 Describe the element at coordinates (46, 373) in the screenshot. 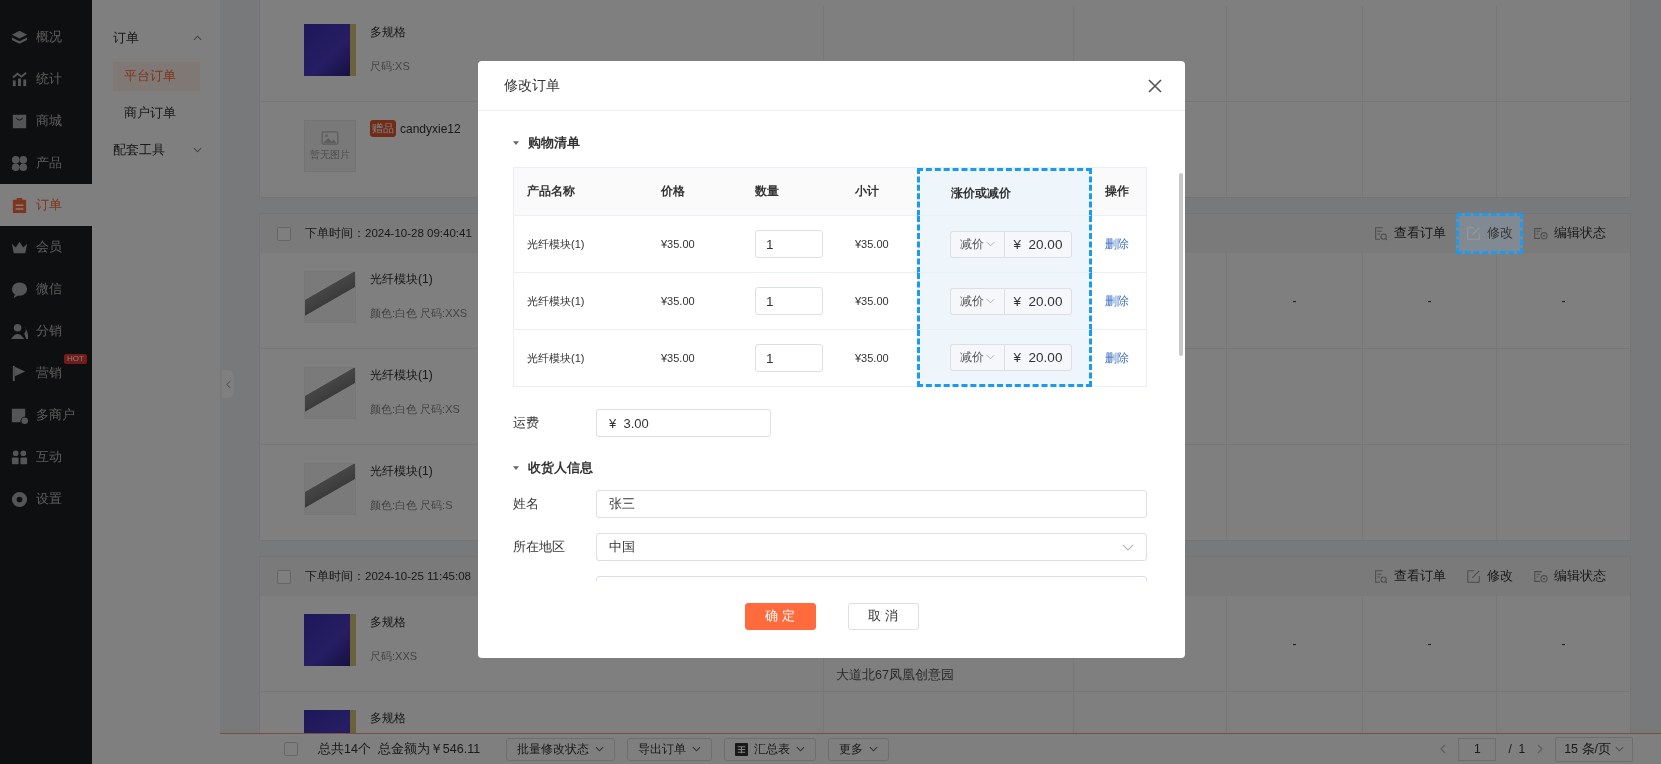

I see `nav-item: 营销 HOT` at that location.